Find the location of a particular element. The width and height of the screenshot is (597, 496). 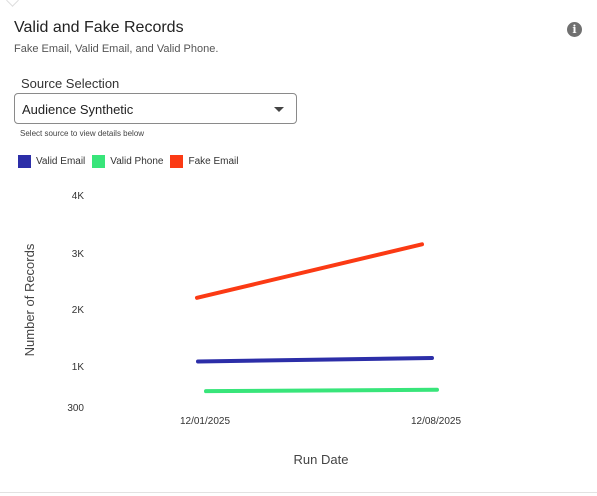

source-selection-label: Source Selection is located at coordinates (70, 83).